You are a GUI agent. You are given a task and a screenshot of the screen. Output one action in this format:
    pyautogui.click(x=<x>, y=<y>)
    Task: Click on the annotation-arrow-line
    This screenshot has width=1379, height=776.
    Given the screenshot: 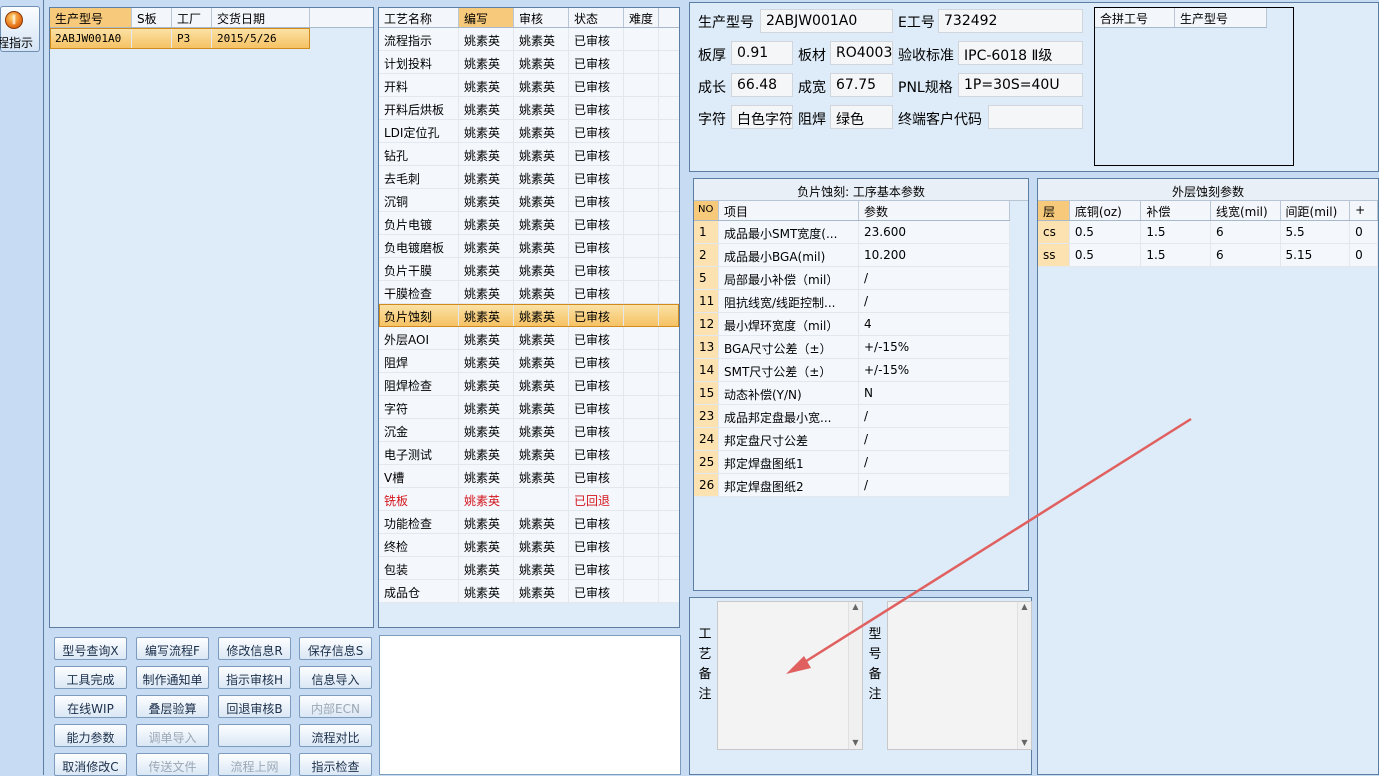 What is the action you would take?
    pyautogui.click(x=991, y=544)
    